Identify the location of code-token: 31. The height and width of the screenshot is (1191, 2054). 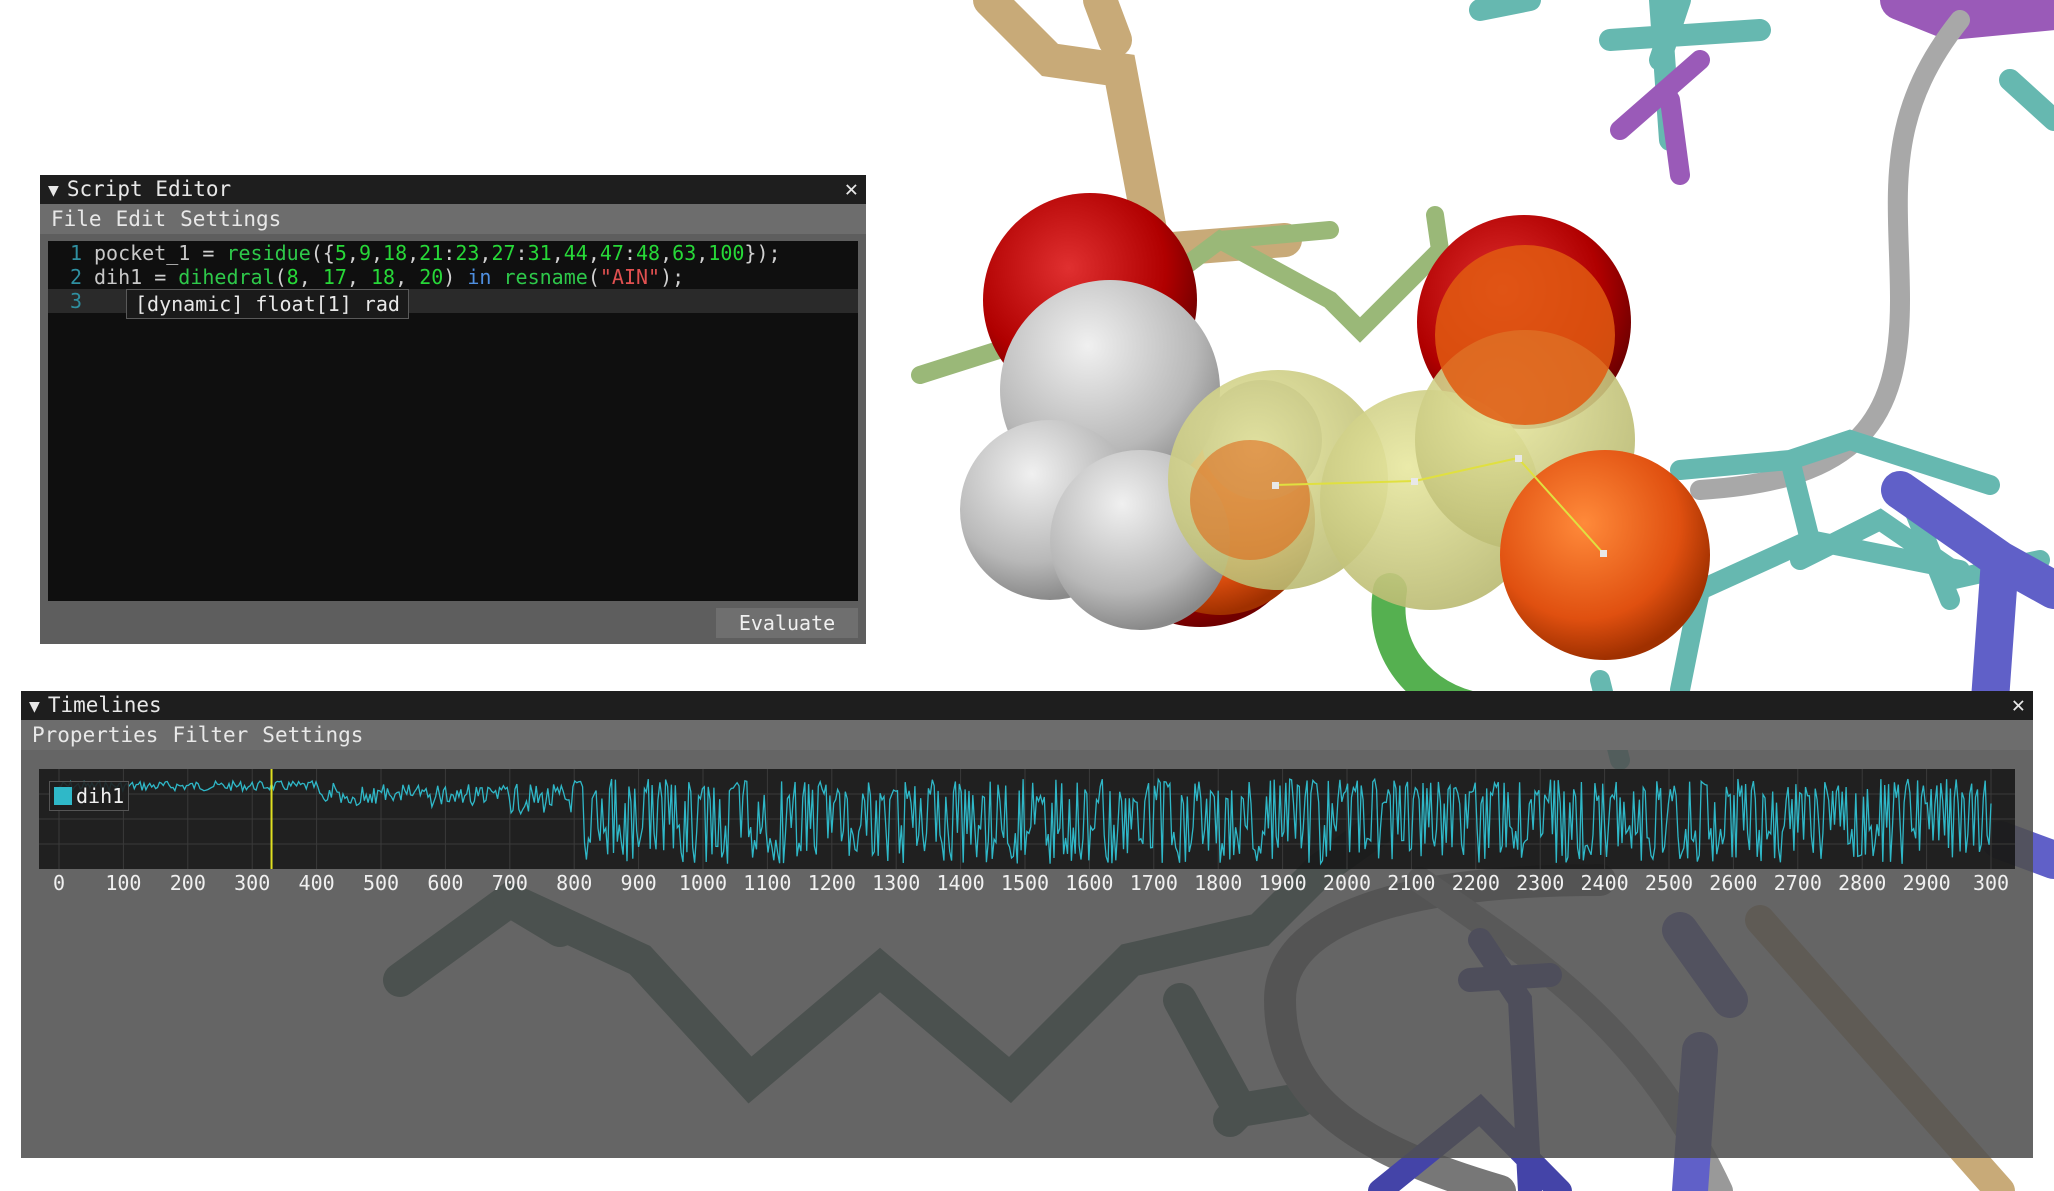
(539, 253).